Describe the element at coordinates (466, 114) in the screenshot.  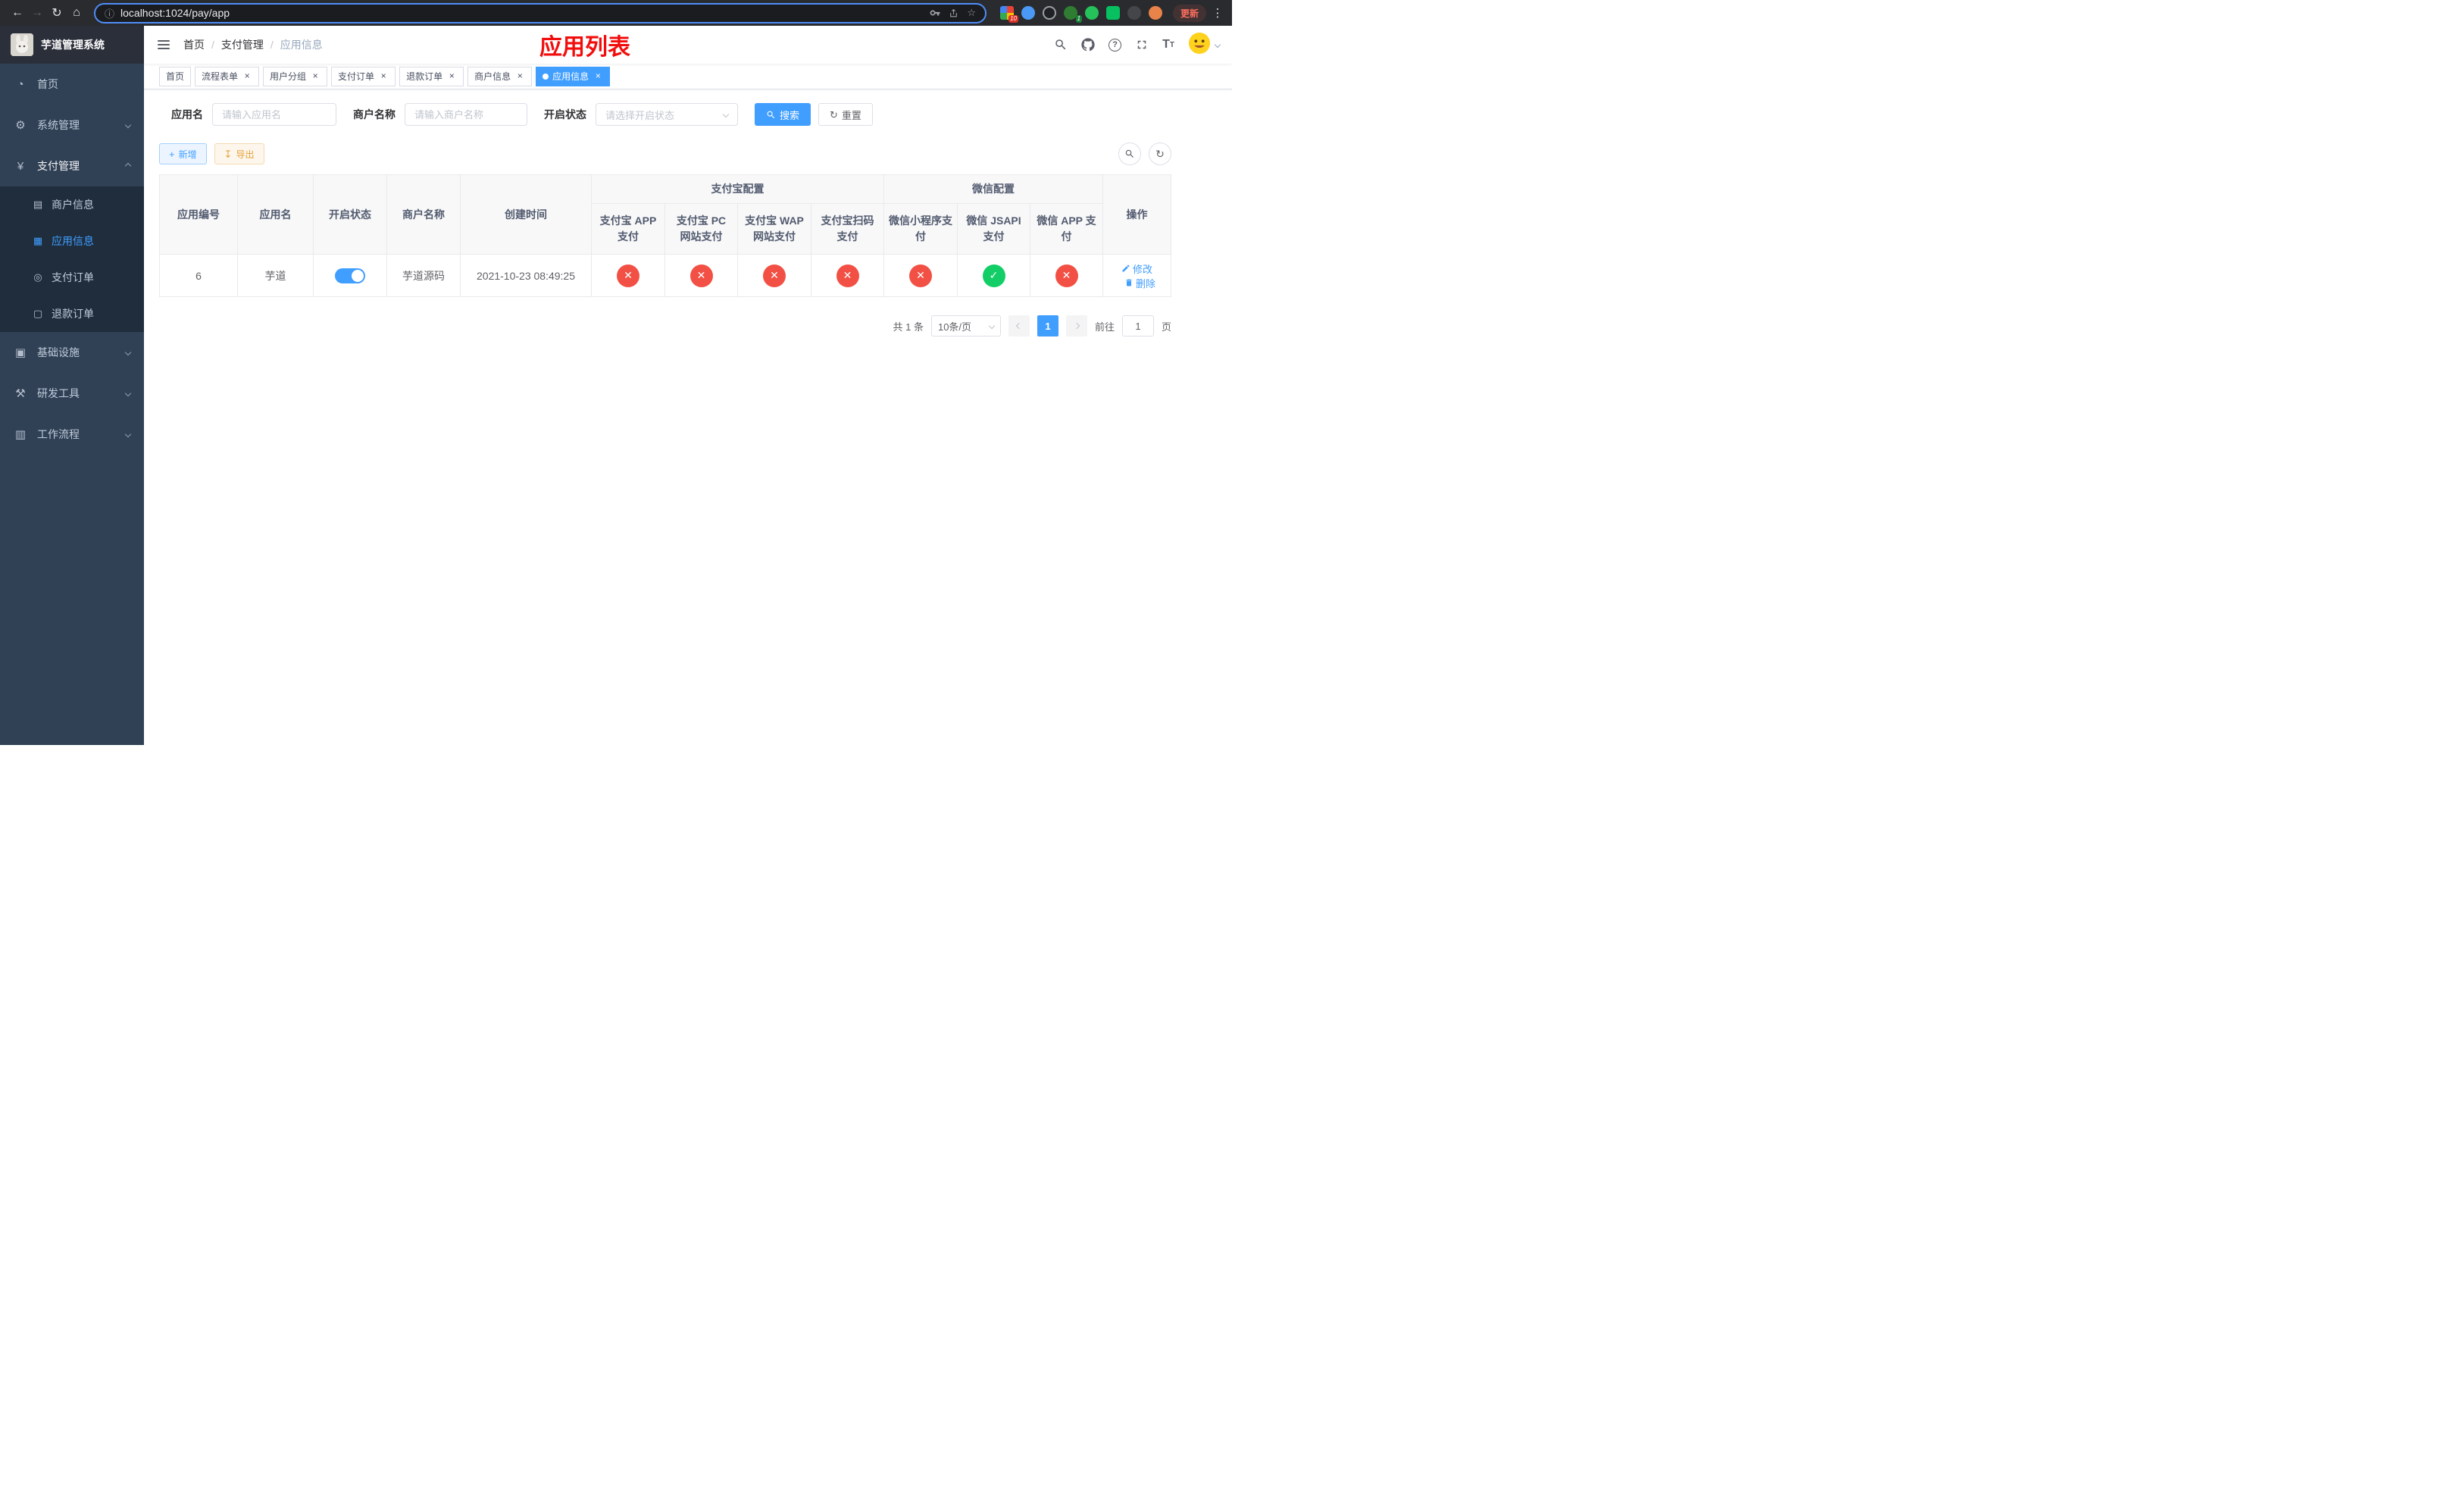
I see `merchant-name-input` at that location.